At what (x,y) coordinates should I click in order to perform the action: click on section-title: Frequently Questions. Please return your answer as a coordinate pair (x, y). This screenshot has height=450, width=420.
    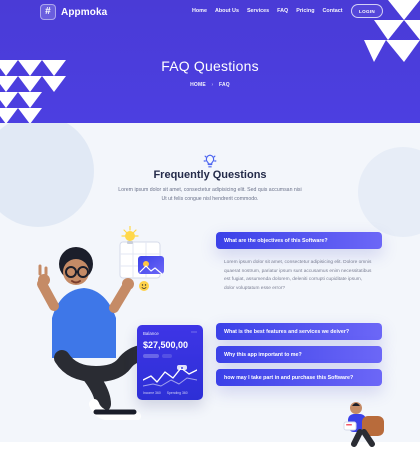
    Looking at the image, I should click on (210, 175).